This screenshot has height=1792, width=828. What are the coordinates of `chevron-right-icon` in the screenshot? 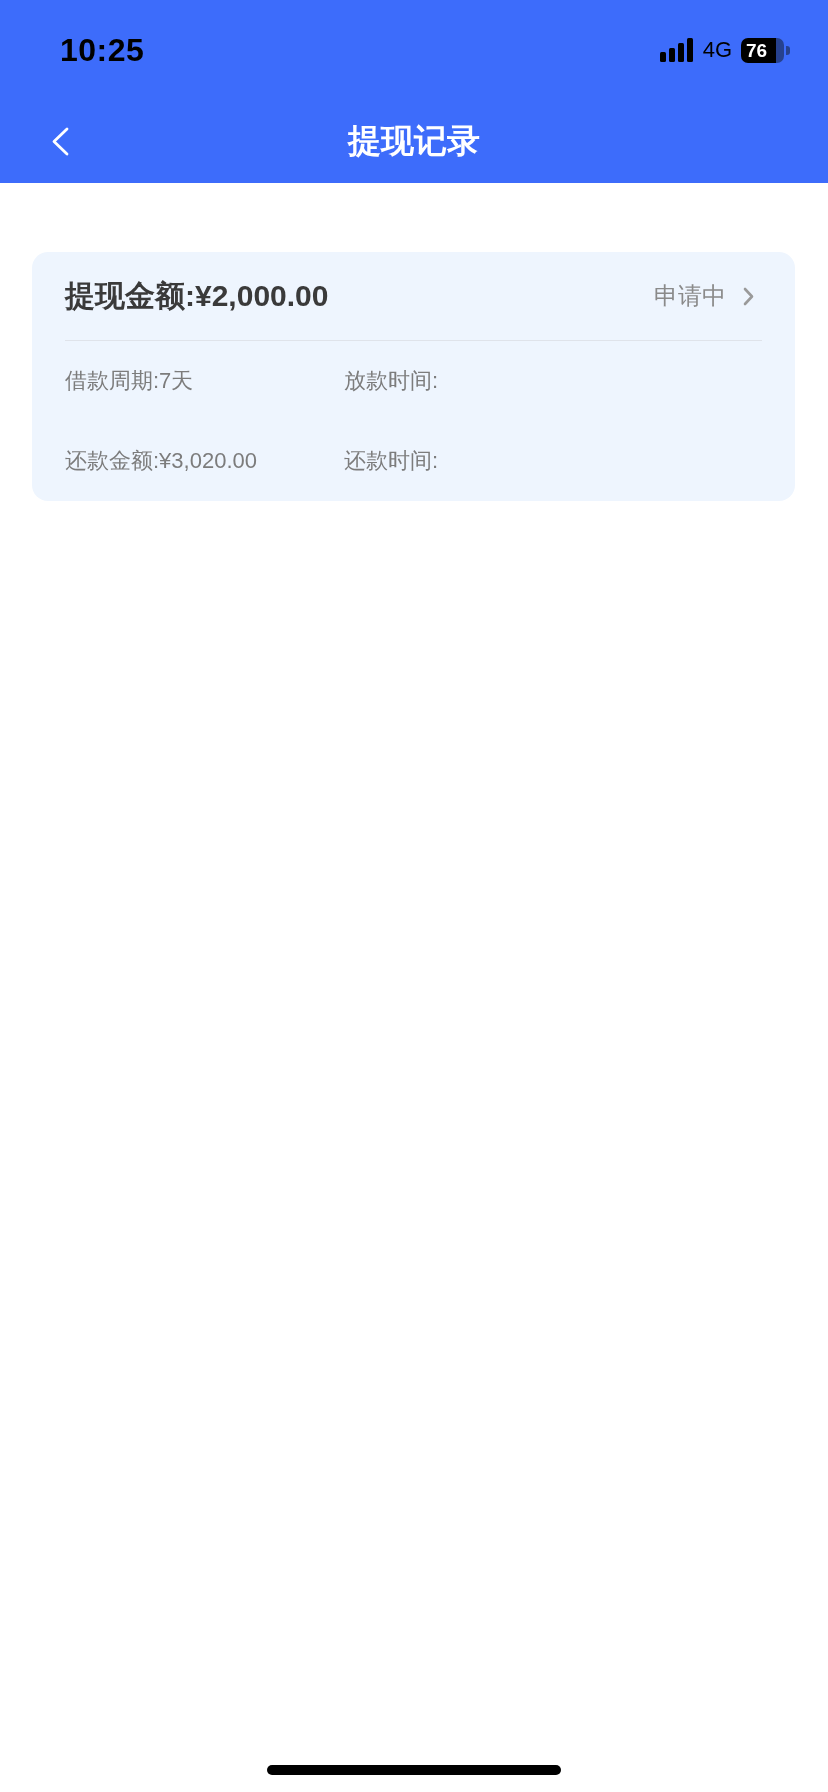 It's located at (748, 296).